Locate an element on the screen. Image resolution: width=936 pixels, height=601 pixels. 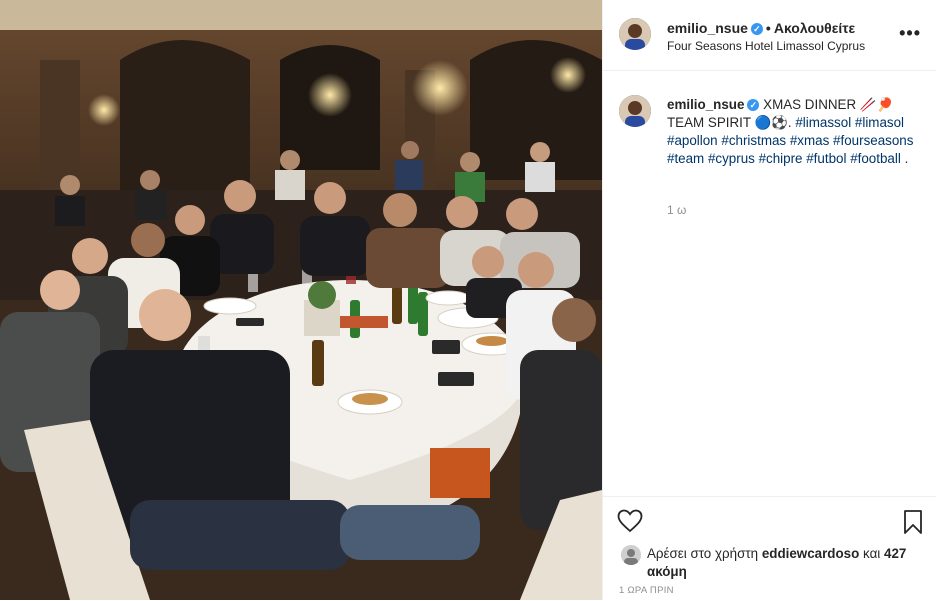
liker-avatar is located at coordinates (631, 555).